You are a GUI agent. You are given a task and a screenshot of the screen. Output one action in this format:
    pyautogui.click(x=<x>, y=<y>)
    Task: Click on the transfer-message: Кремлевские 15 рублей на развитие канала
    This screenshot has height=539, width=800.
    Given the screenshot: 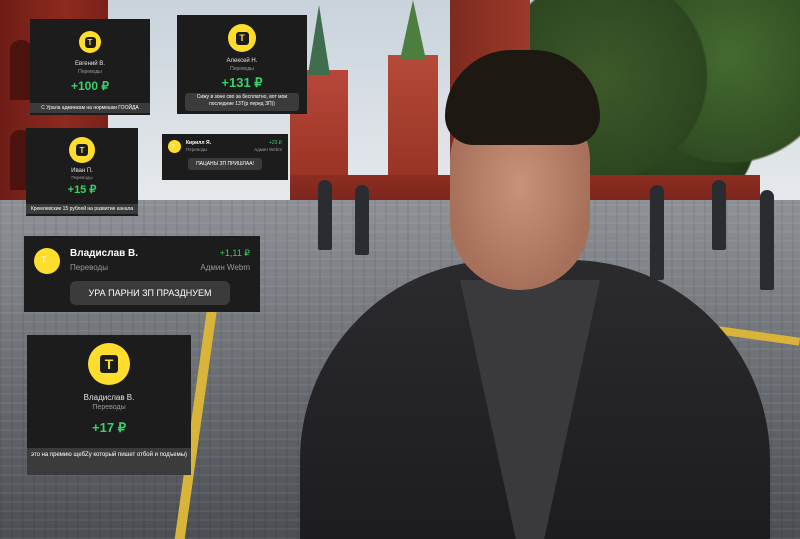 What is the action you would take?
    pyautogui.click(x=82, y=209)
    